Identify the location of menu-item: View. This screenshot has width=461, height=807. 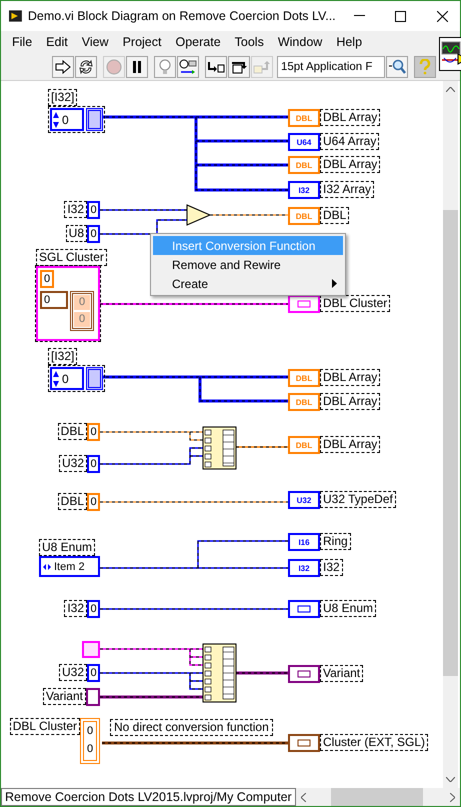
(95, 42).